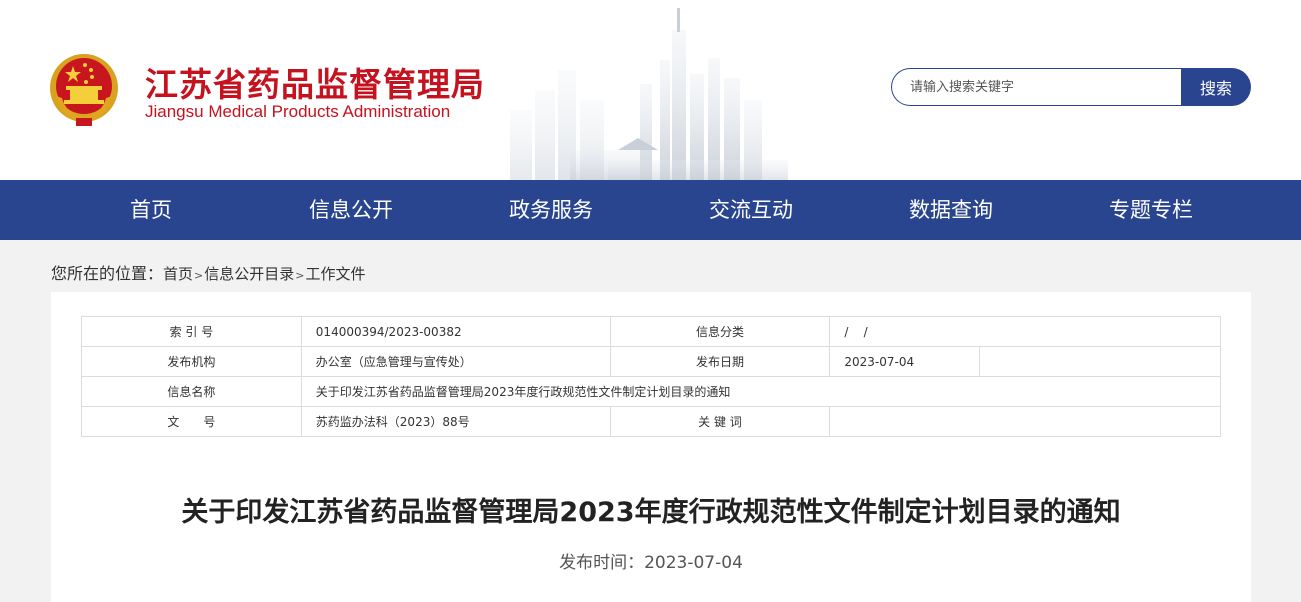  I want to click on search-input, so click(1036, 87).